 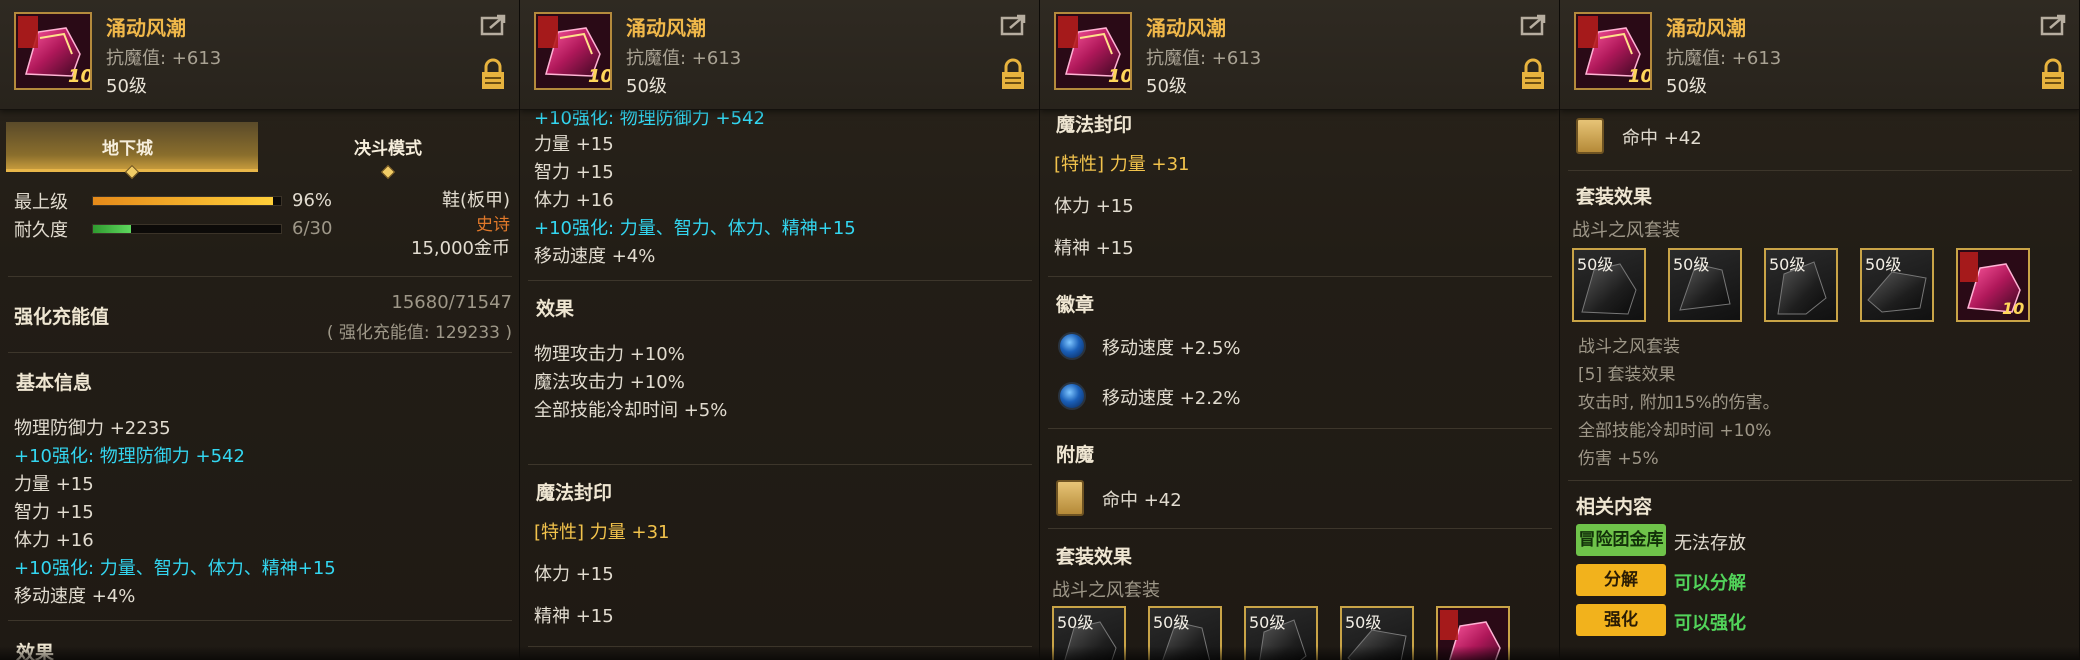 I want to click on set-desc-name: 战斗之风套装, so click(x=1629, y=347).